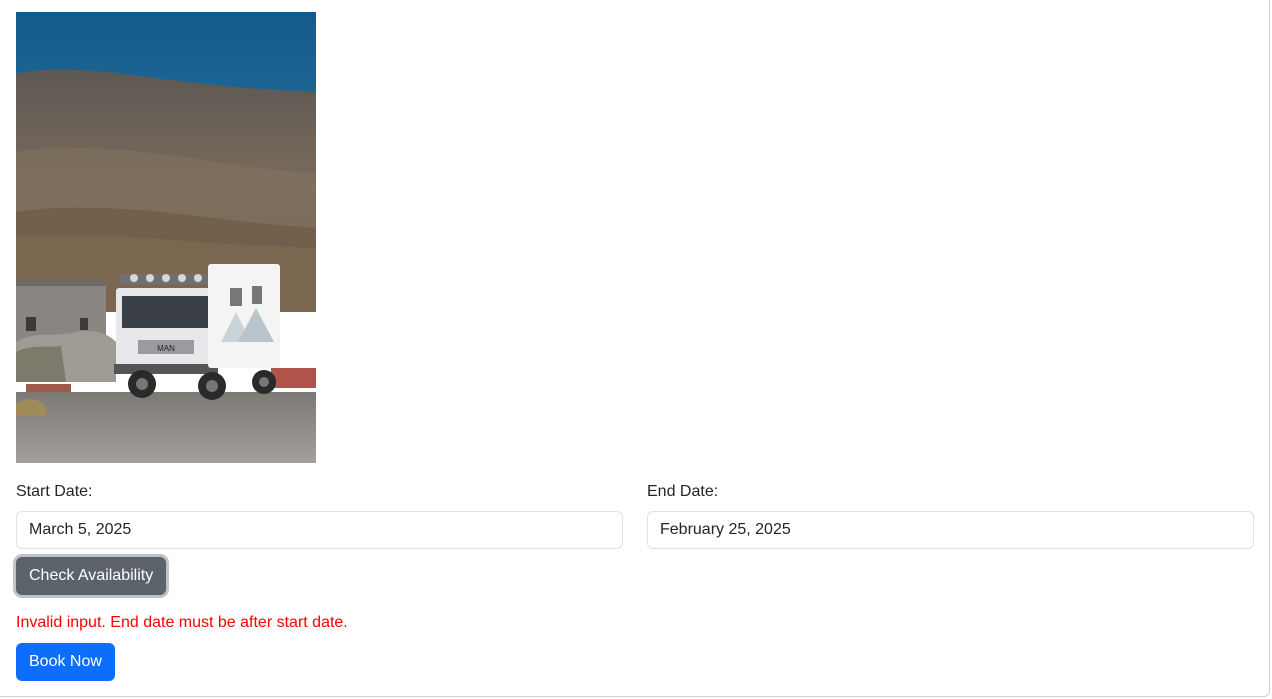 The image size is (1272, 699). Describe the element at coordinates (166, 348) in the screenshot. I see `truck-brand-text: MAN` at that location.